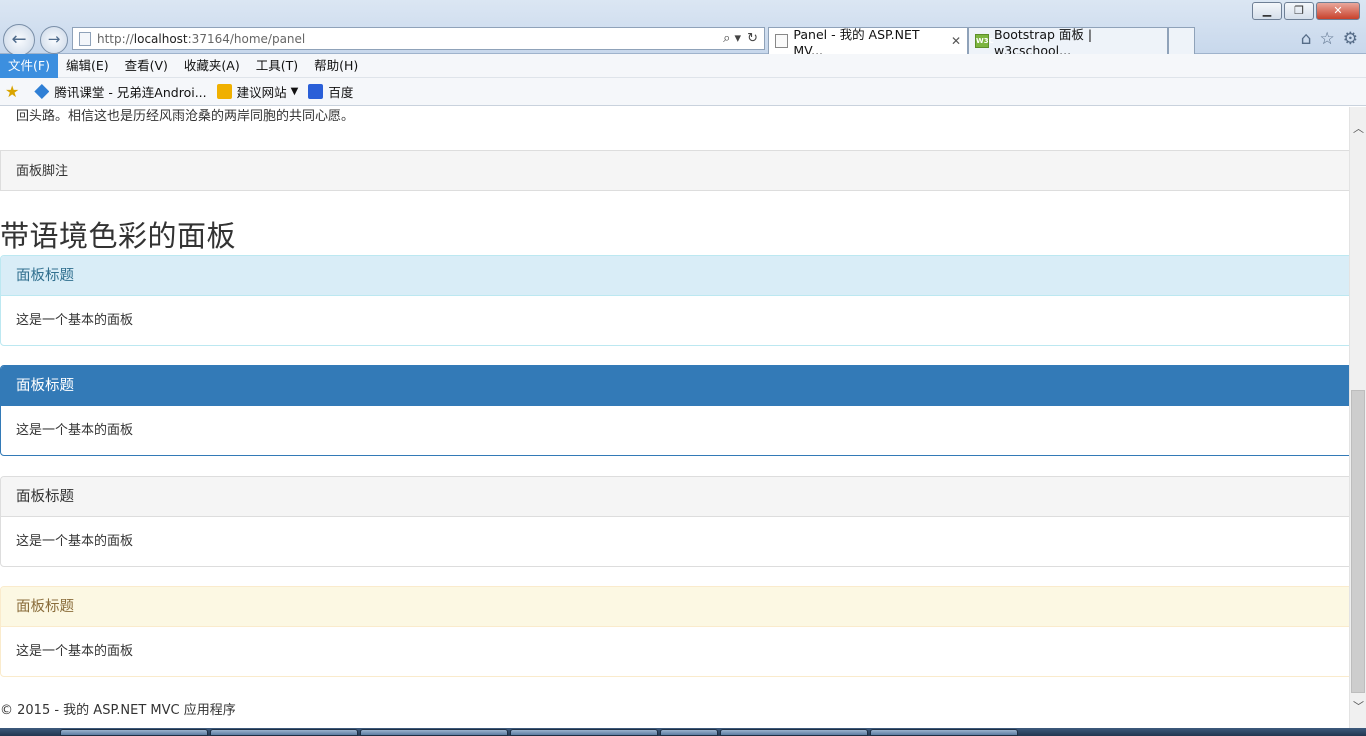 Image resolution: width=1366 pixels, height=736 pixels. I want to click on menu-view: 查看(V), so click(146, 66).